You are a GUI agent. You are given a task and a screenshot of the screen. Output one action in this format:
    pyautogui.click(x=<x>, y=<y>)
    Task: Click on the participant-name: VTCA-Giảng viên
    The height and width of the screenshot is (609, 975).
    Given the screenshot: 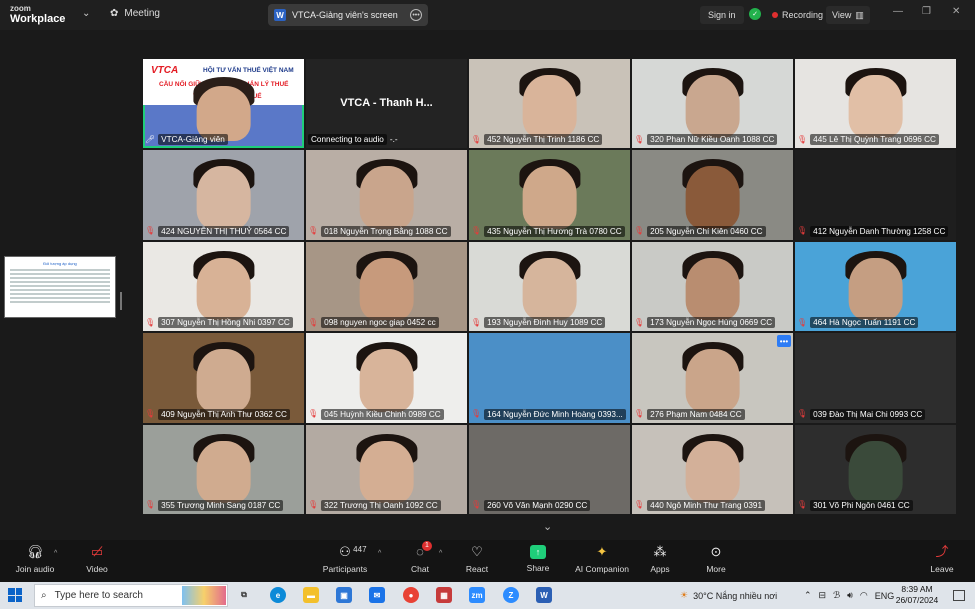 What is the action you would take?
    pyautogui.click(x=193, y=140)
    